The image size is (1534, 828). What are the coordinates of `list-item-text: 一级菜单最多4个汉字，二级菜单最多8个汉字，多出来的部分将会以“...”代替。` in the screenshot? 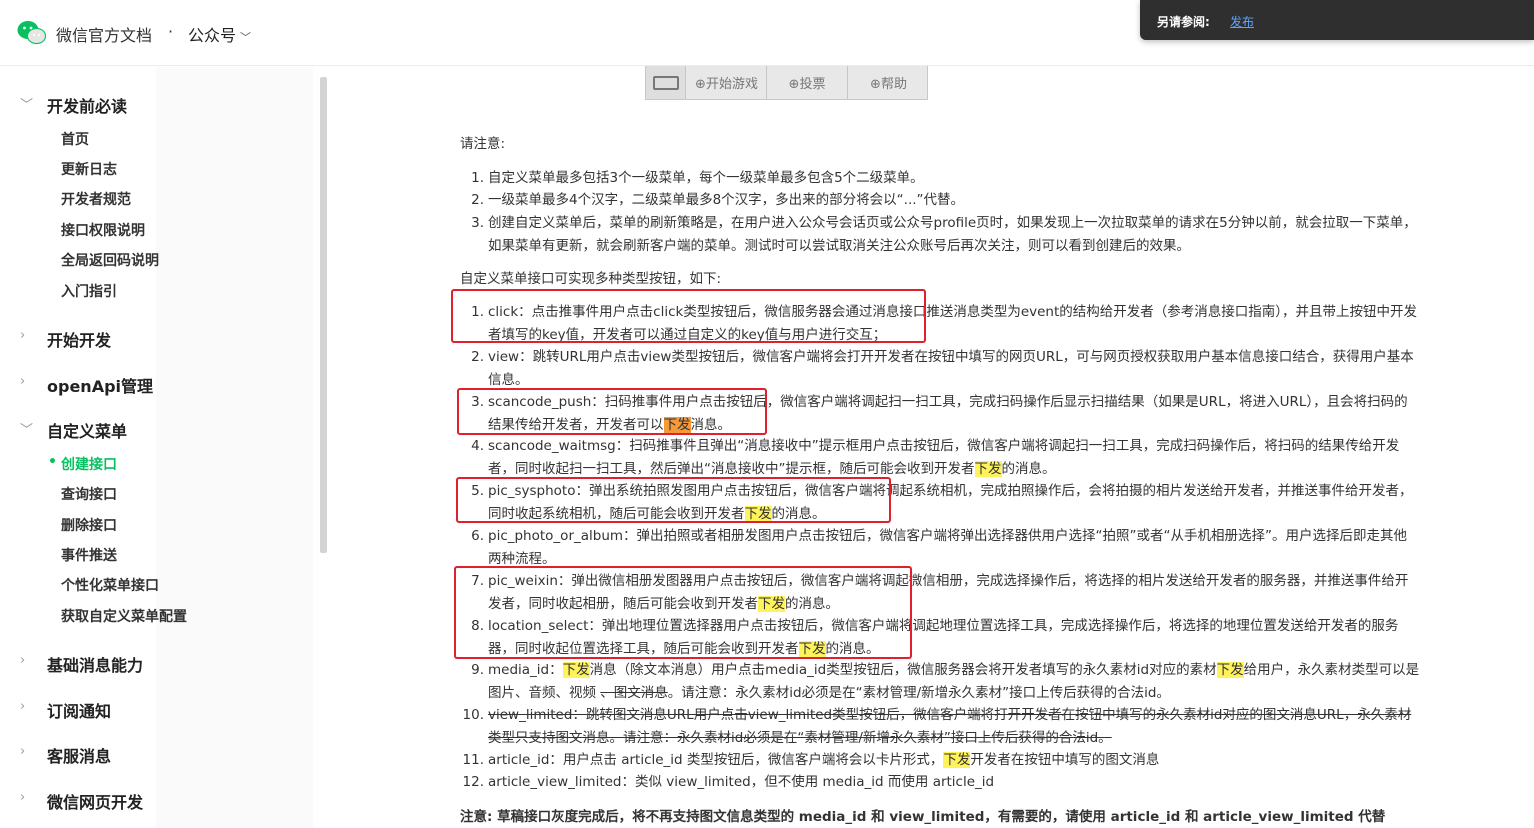 It's located at (726, 200).